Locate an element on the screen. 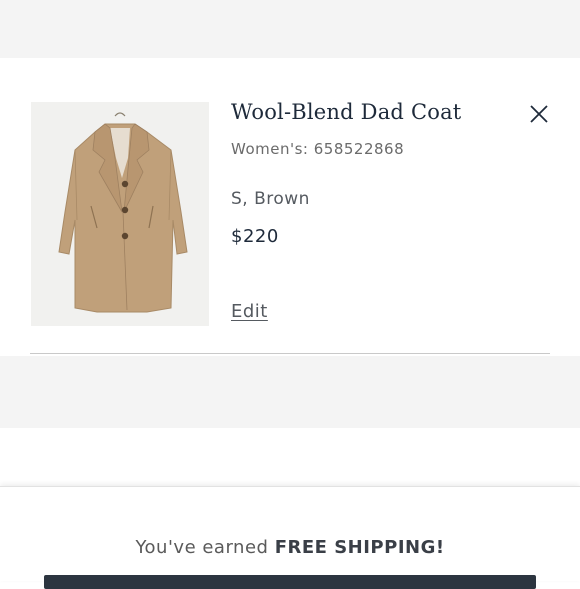 The width and height of the screenshot is (580, 589). middle-background-band is located at coordinates (290, 392).